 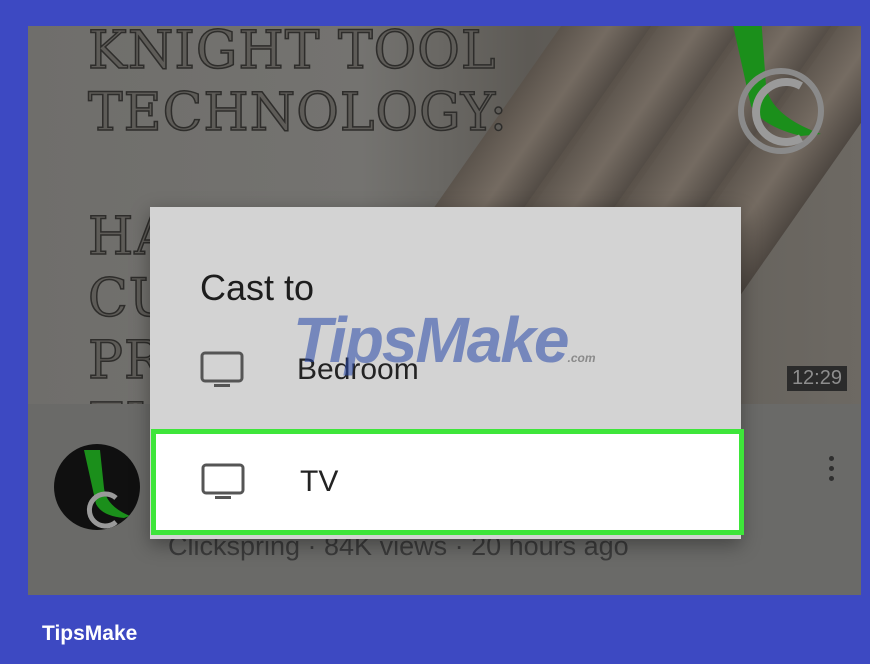 What do you see at coordinates (257, 287) in the screenshot?
I see `dialog-title: Cast to` at bounding box center [257, 287].